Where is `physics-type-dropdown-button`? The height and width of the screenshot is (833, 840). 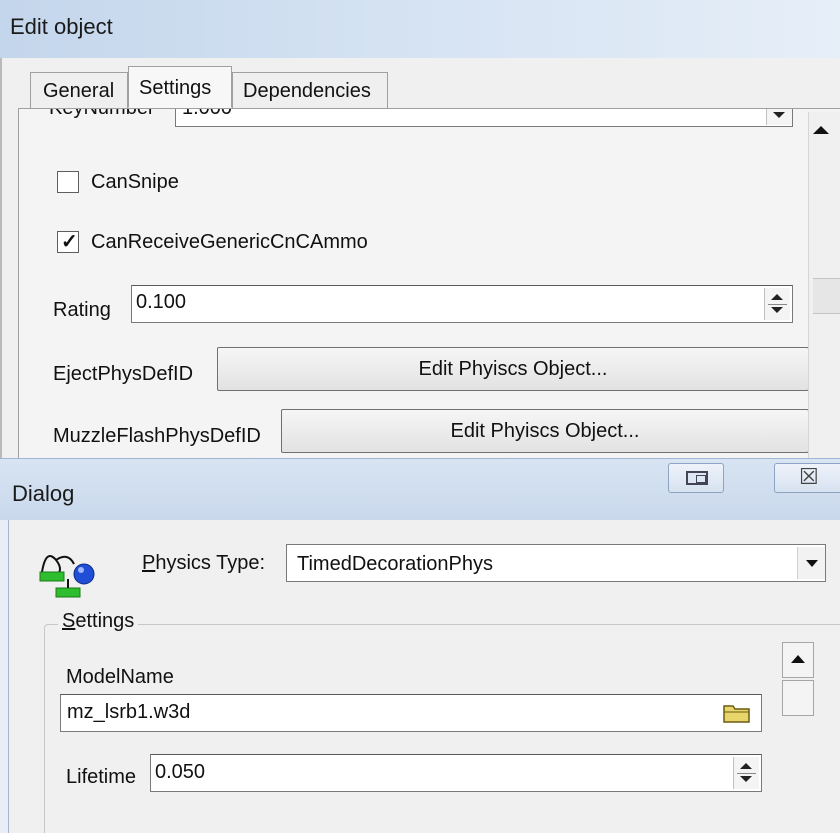
physics-type-dropdown-button is located at coordinates (811, 563).